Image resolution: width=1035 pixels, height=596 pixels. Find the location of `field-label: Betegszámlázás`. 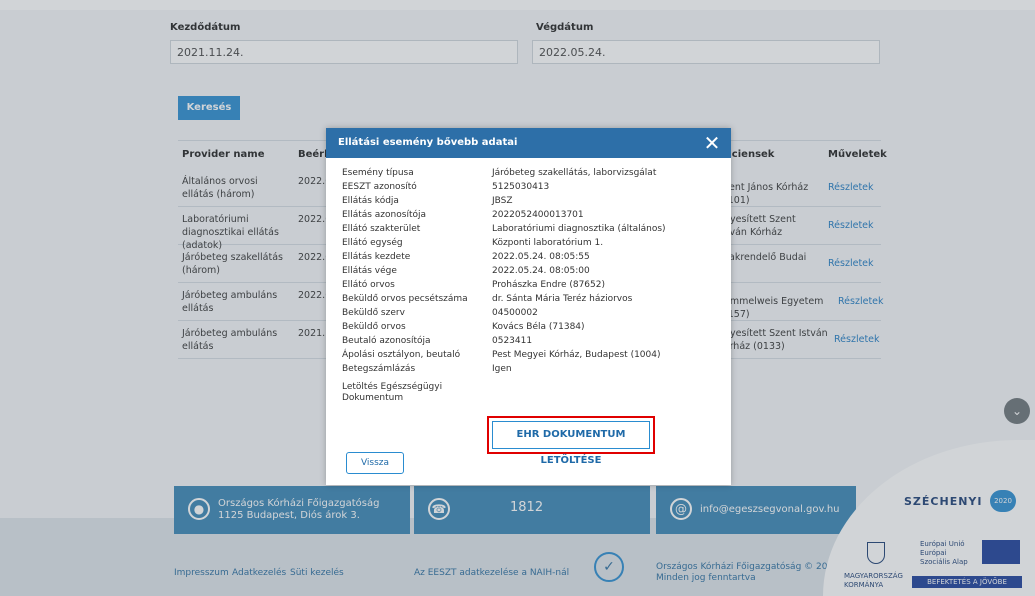

field-label: Betegszámlázás is located at coordinates (379, 369).